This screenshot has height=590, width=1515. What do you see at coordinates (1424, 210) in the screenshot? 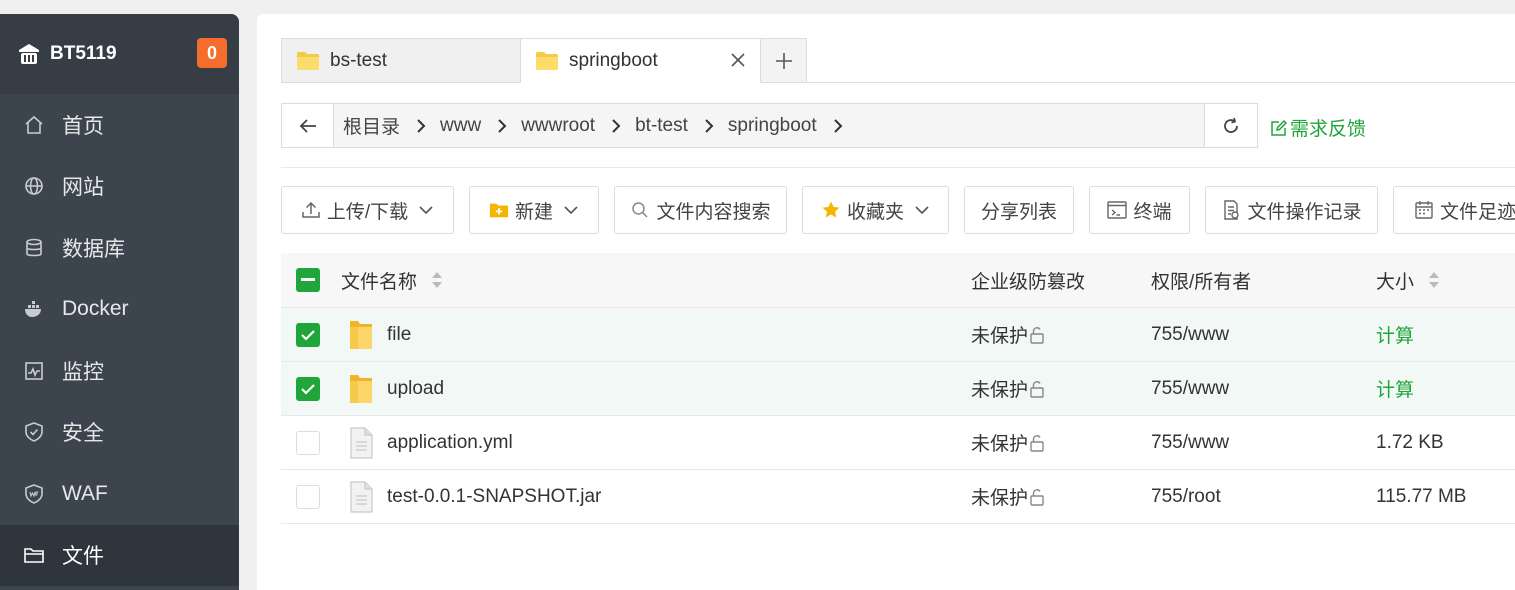
I see `calendar-icon` at bounding box center [1424, 210].